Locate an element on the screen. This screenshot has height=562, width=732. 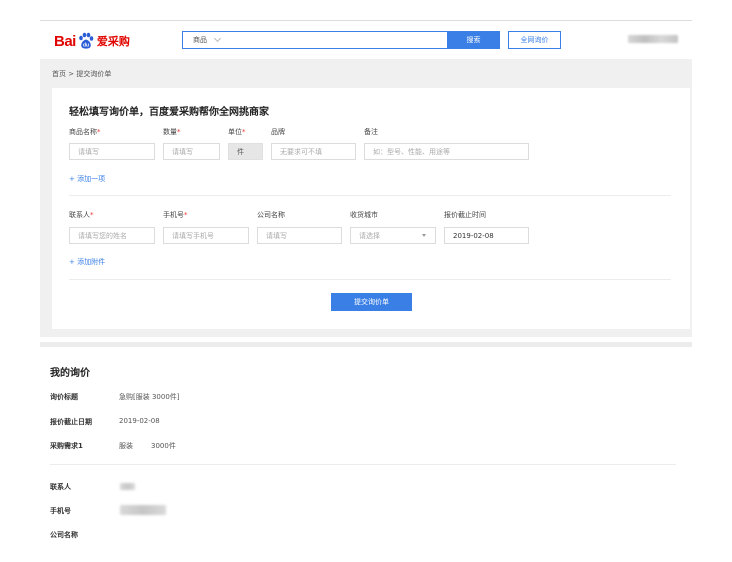
my-inquiry-title: 我的询价 is located at coordinates (70, 373).